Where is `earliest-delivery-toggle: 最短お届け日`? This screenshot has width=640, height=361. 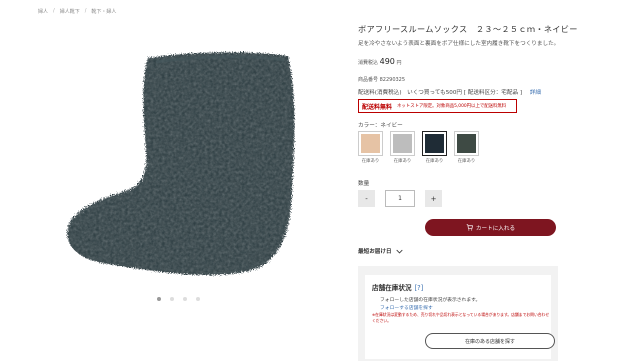
earliest-delivery-toggle: 最短お届け日 is located at coordinates (380, 251).